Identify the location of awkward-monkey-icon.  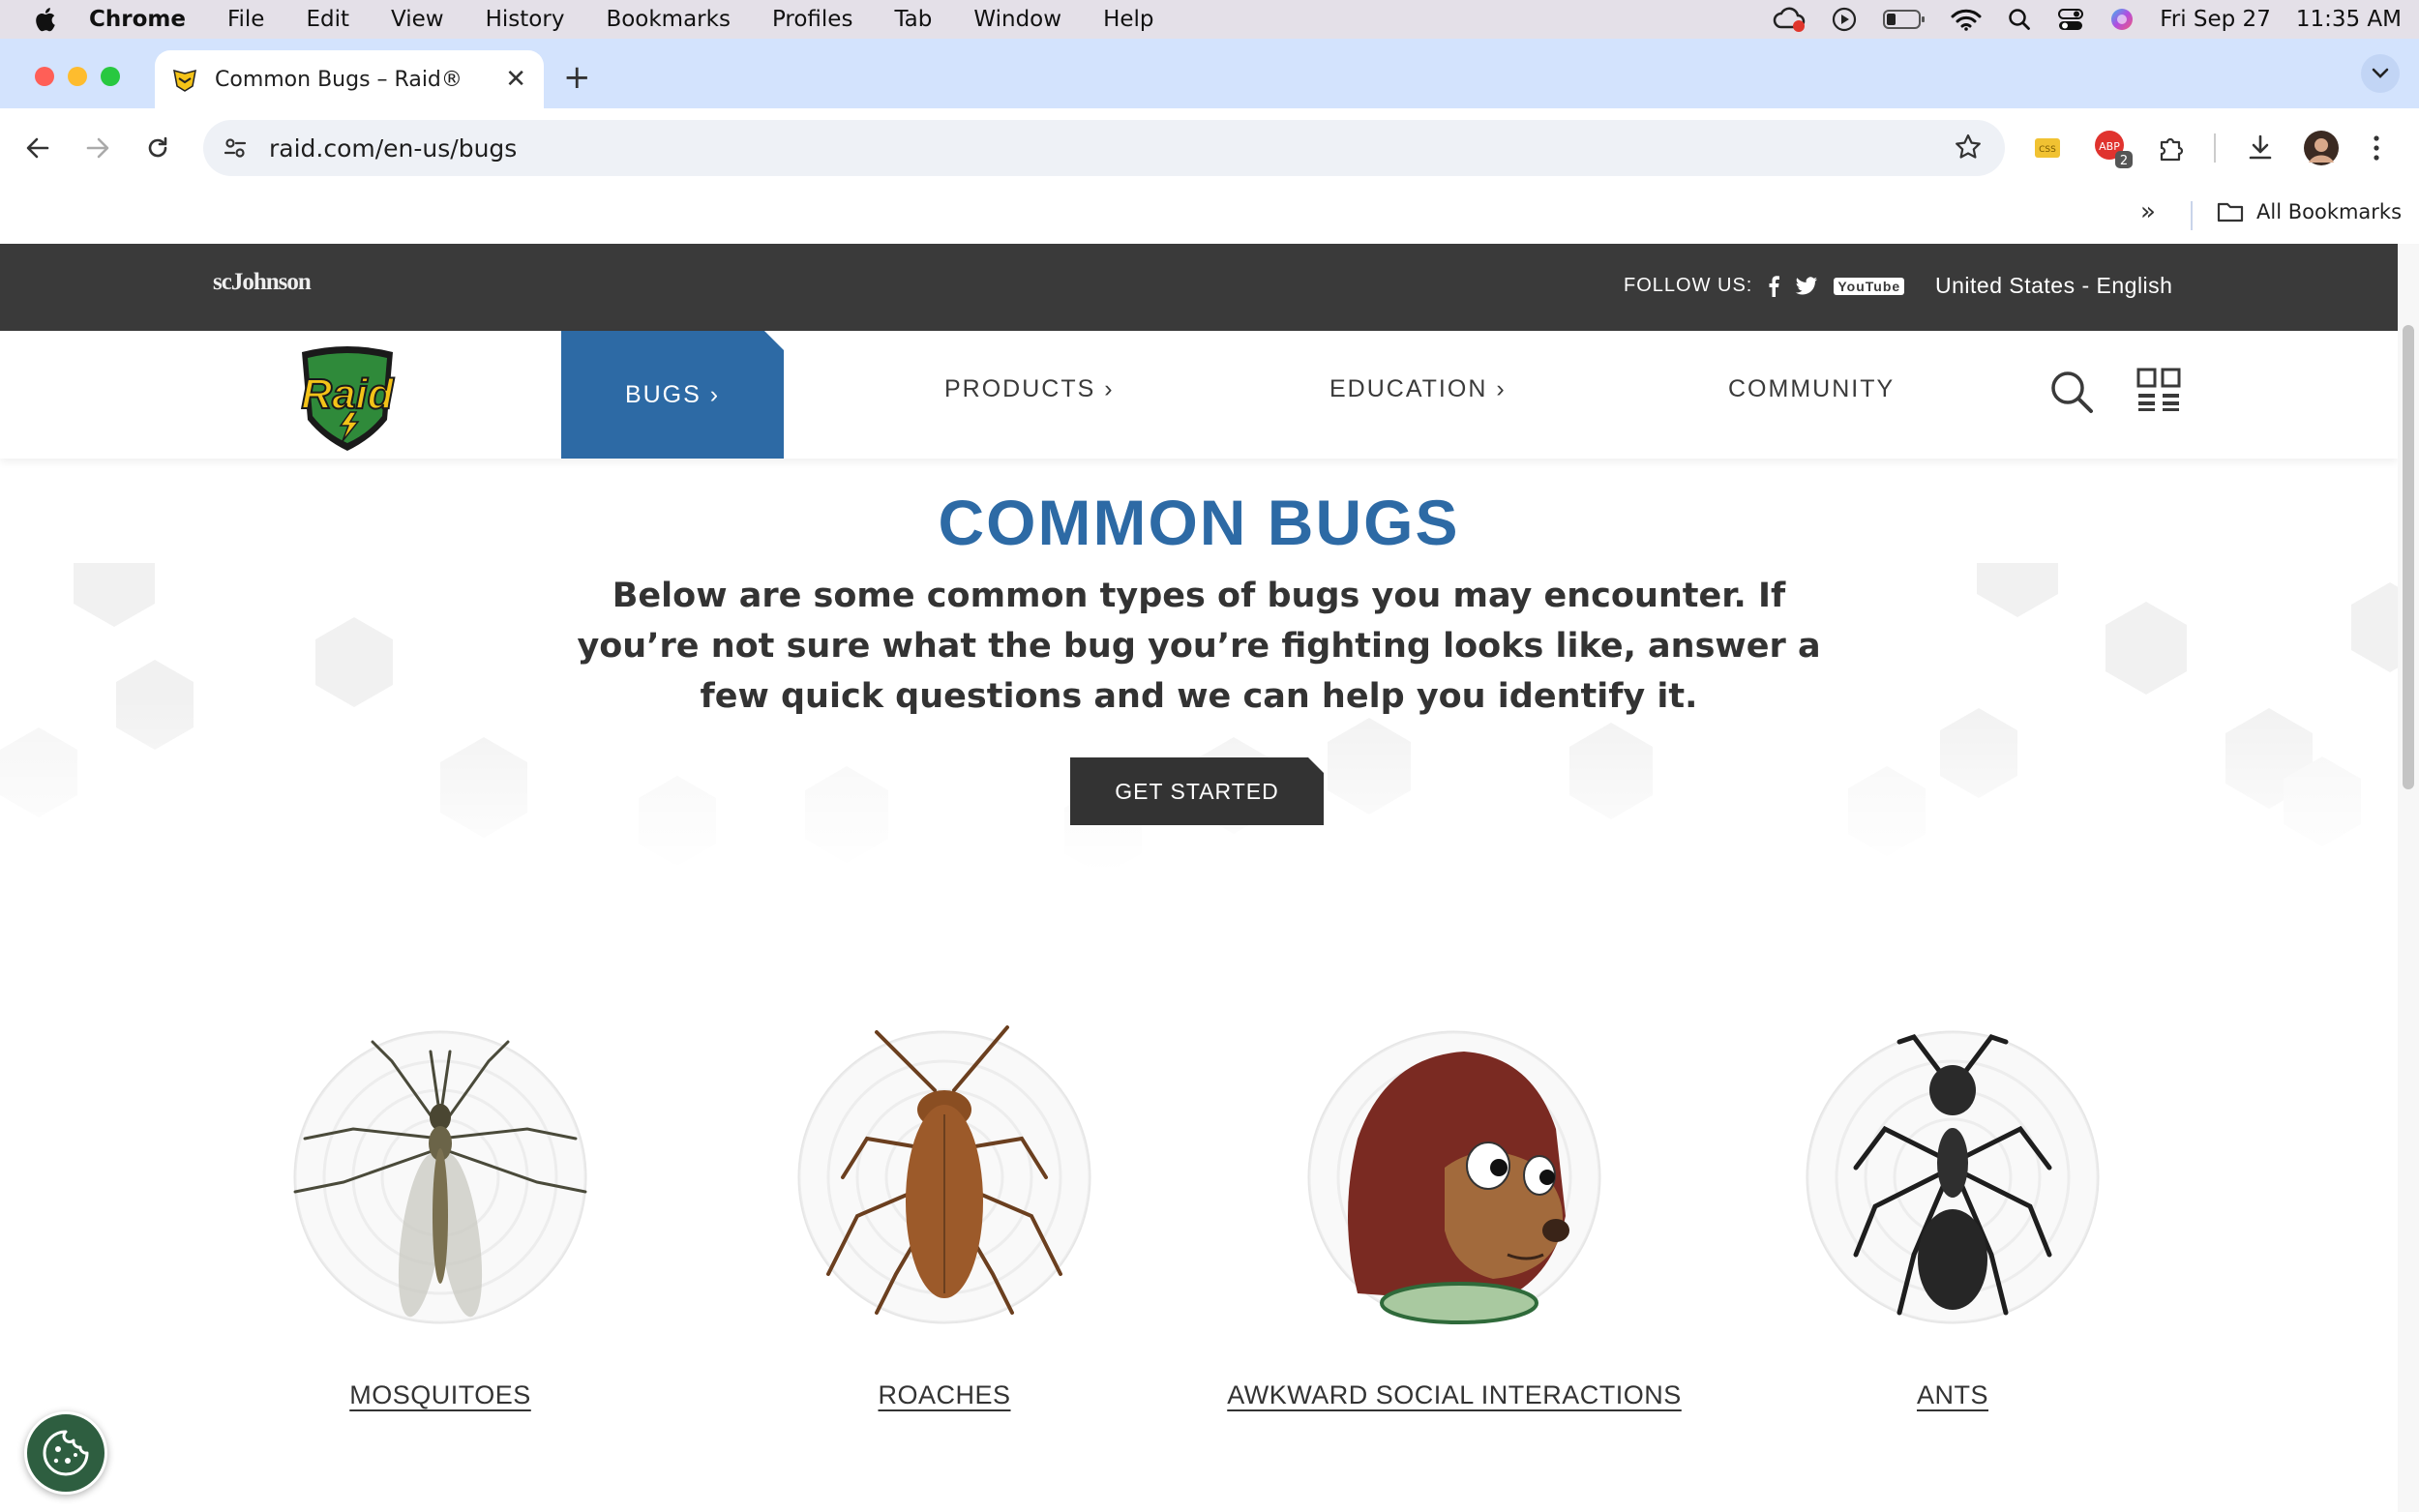
(1454, 1177).